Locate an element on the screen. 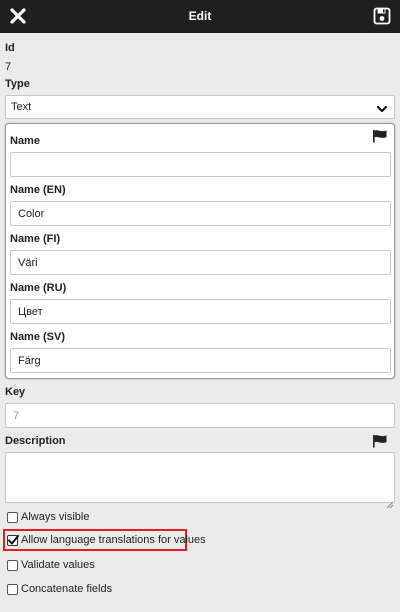 Image resolution: width=400 pixels, height=612 pixels. type-select-value: Text is located at coordinates (21, 107).